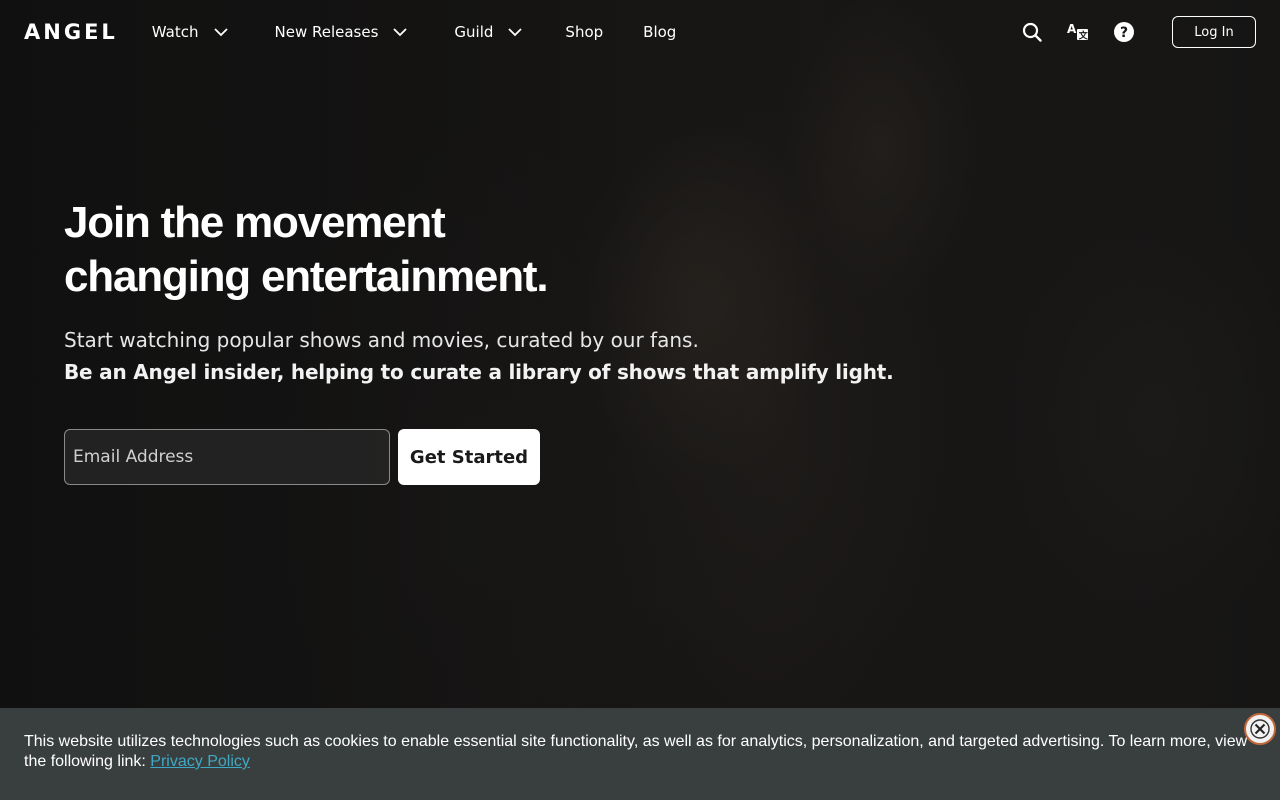  What do you see at coordinates (306, 276) in the screenshot?
I see `hero-title-line-2: changing entertainment.` at bounding box center [306, 276].